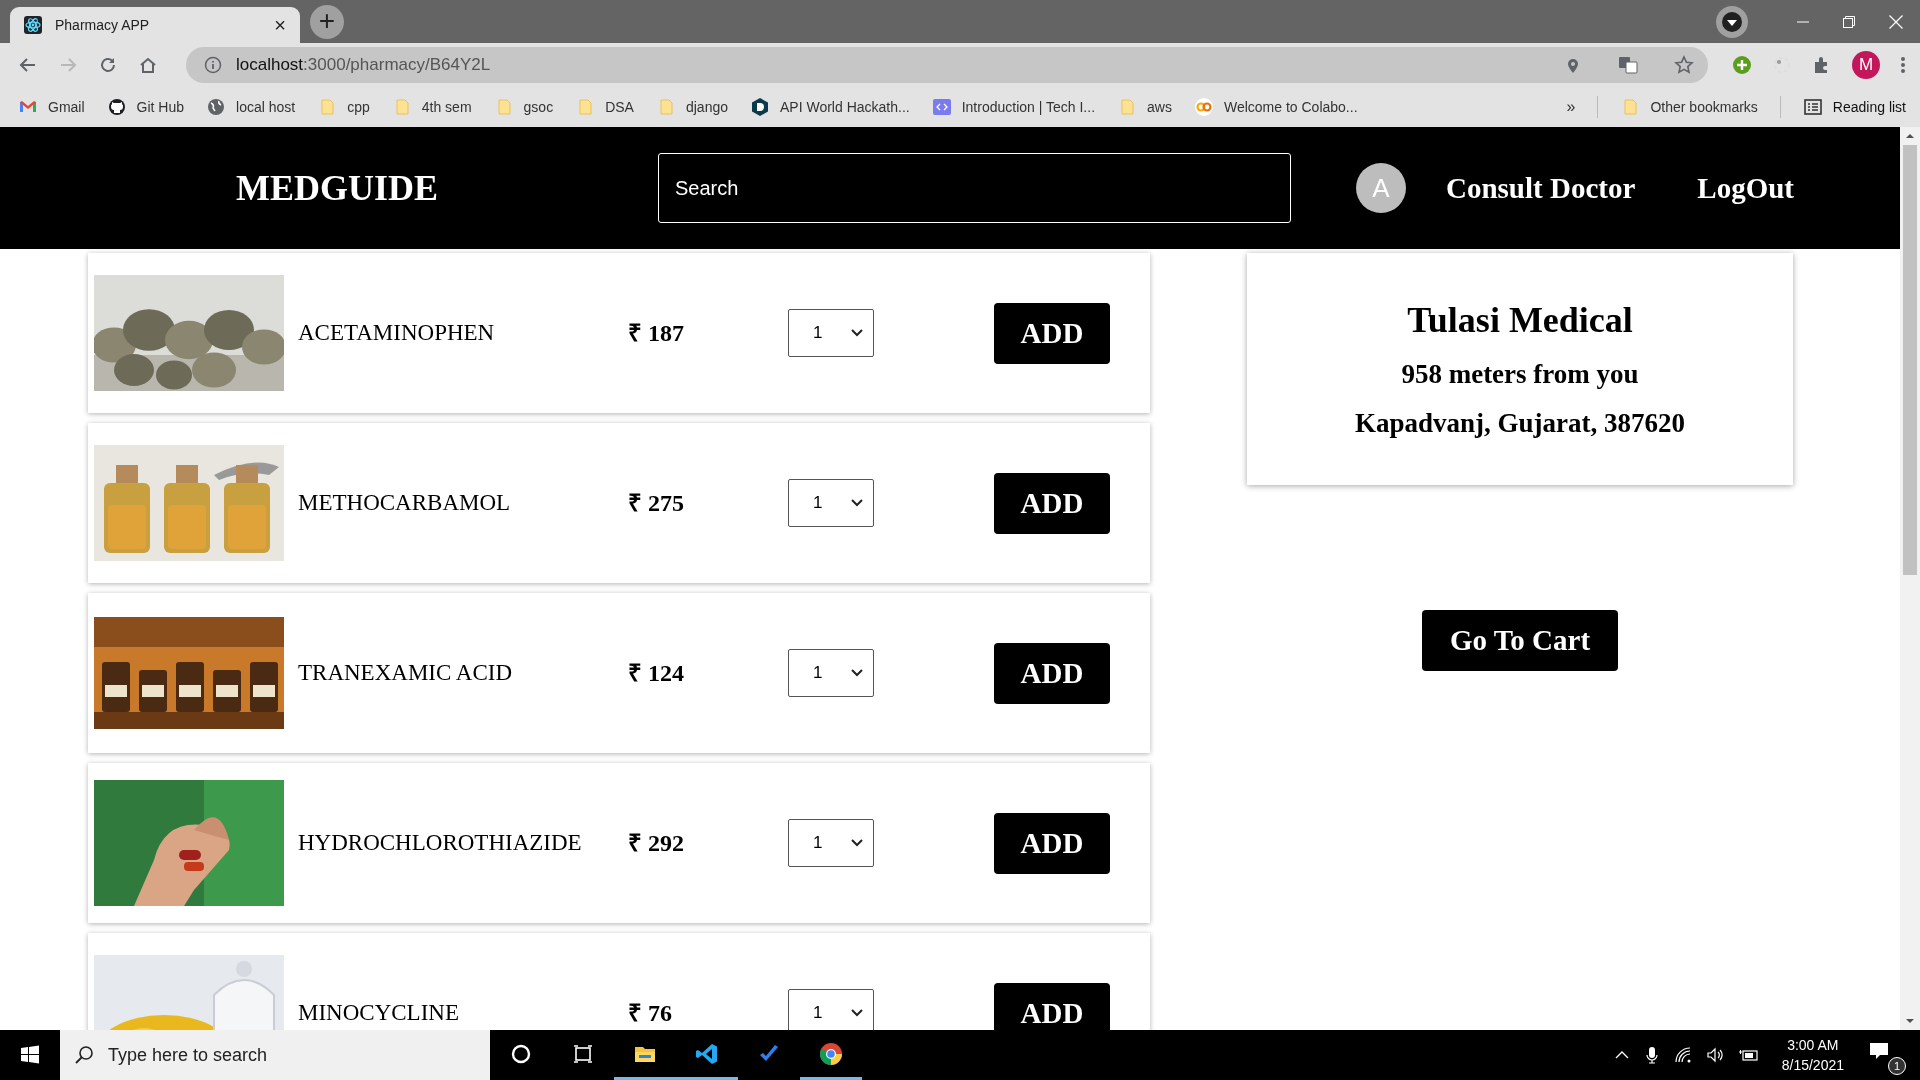  What do you see at coordinates (148, 65) in the screenshot?
I see `home-icon` at bounding box center [148, 65].